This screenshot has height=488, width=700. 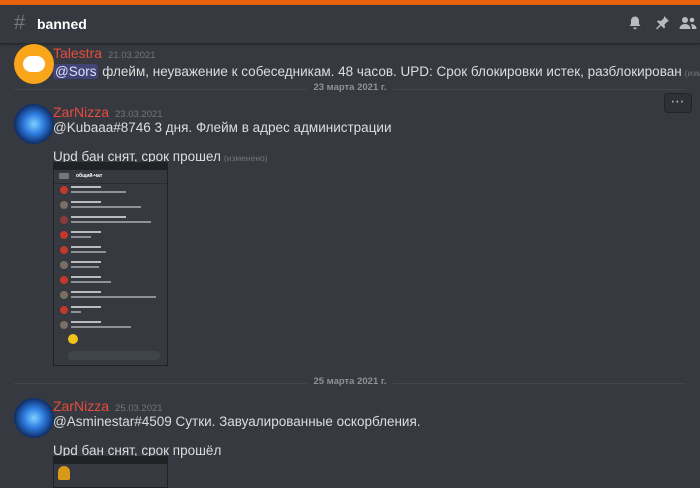 I want to click on message-timestamp: 25.03.2021, so click(x=139, y=408).